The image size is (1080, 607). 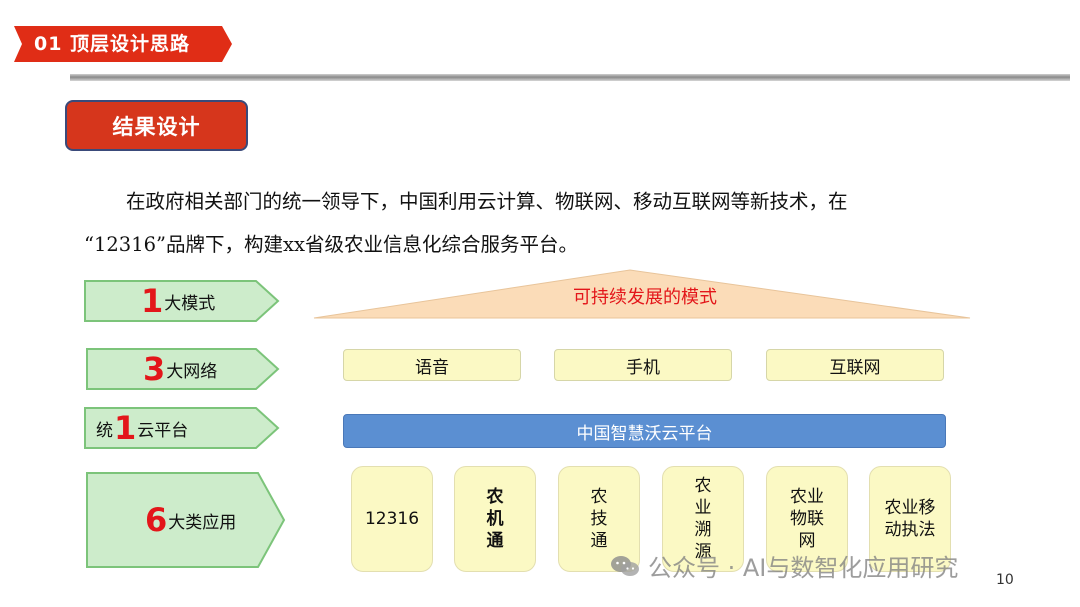 What do you see at coordinates (644, 433) in the screenshot?
I see `cloud-platform-label: 中国智慧沃云平台` at bounding box center [644, 433].